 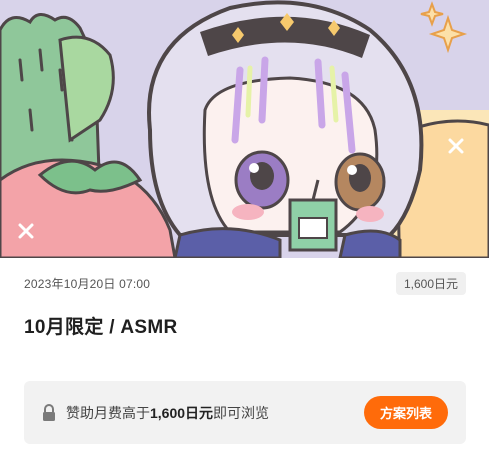 I want to click on unlock-requirement-text: 赞助月费高于1,600日元即可浏览, so click(x=215, y=413).